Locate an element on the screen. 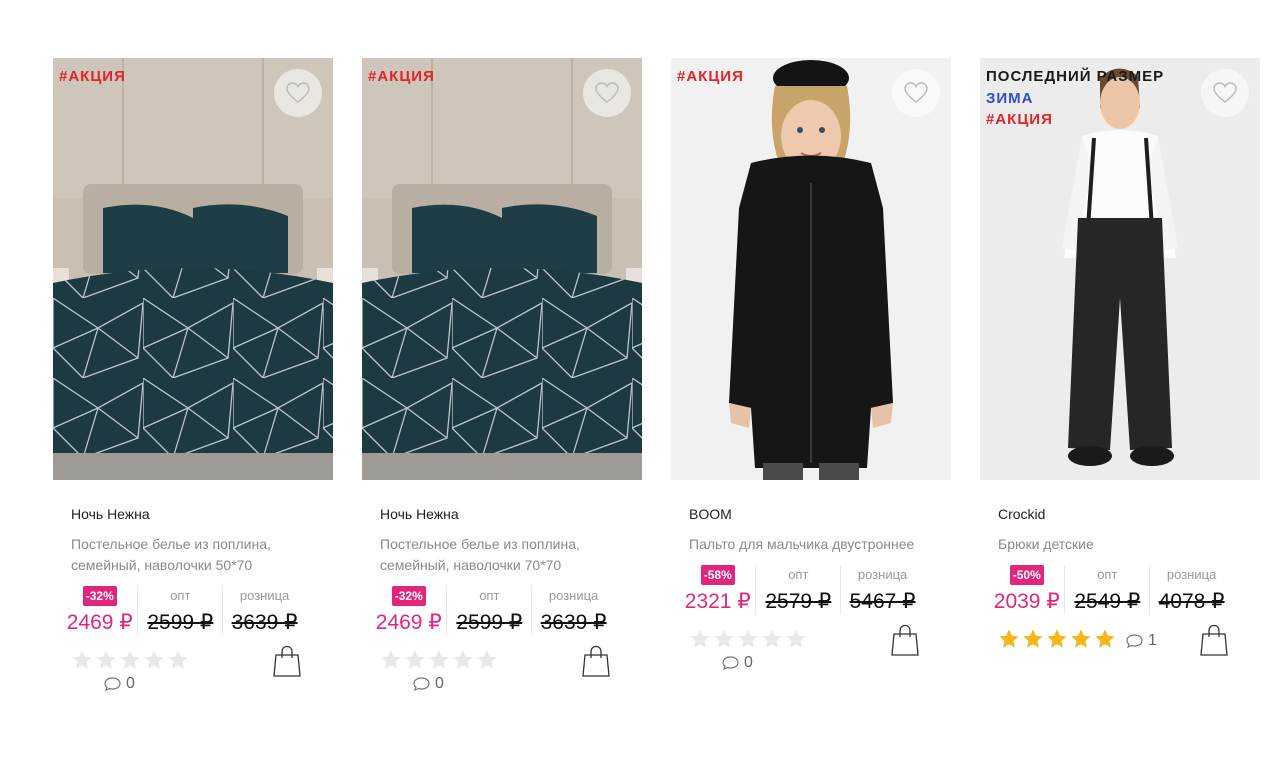 The image size is (1280, 773). comments-value: 1 is located at coordinates (1152, 640).